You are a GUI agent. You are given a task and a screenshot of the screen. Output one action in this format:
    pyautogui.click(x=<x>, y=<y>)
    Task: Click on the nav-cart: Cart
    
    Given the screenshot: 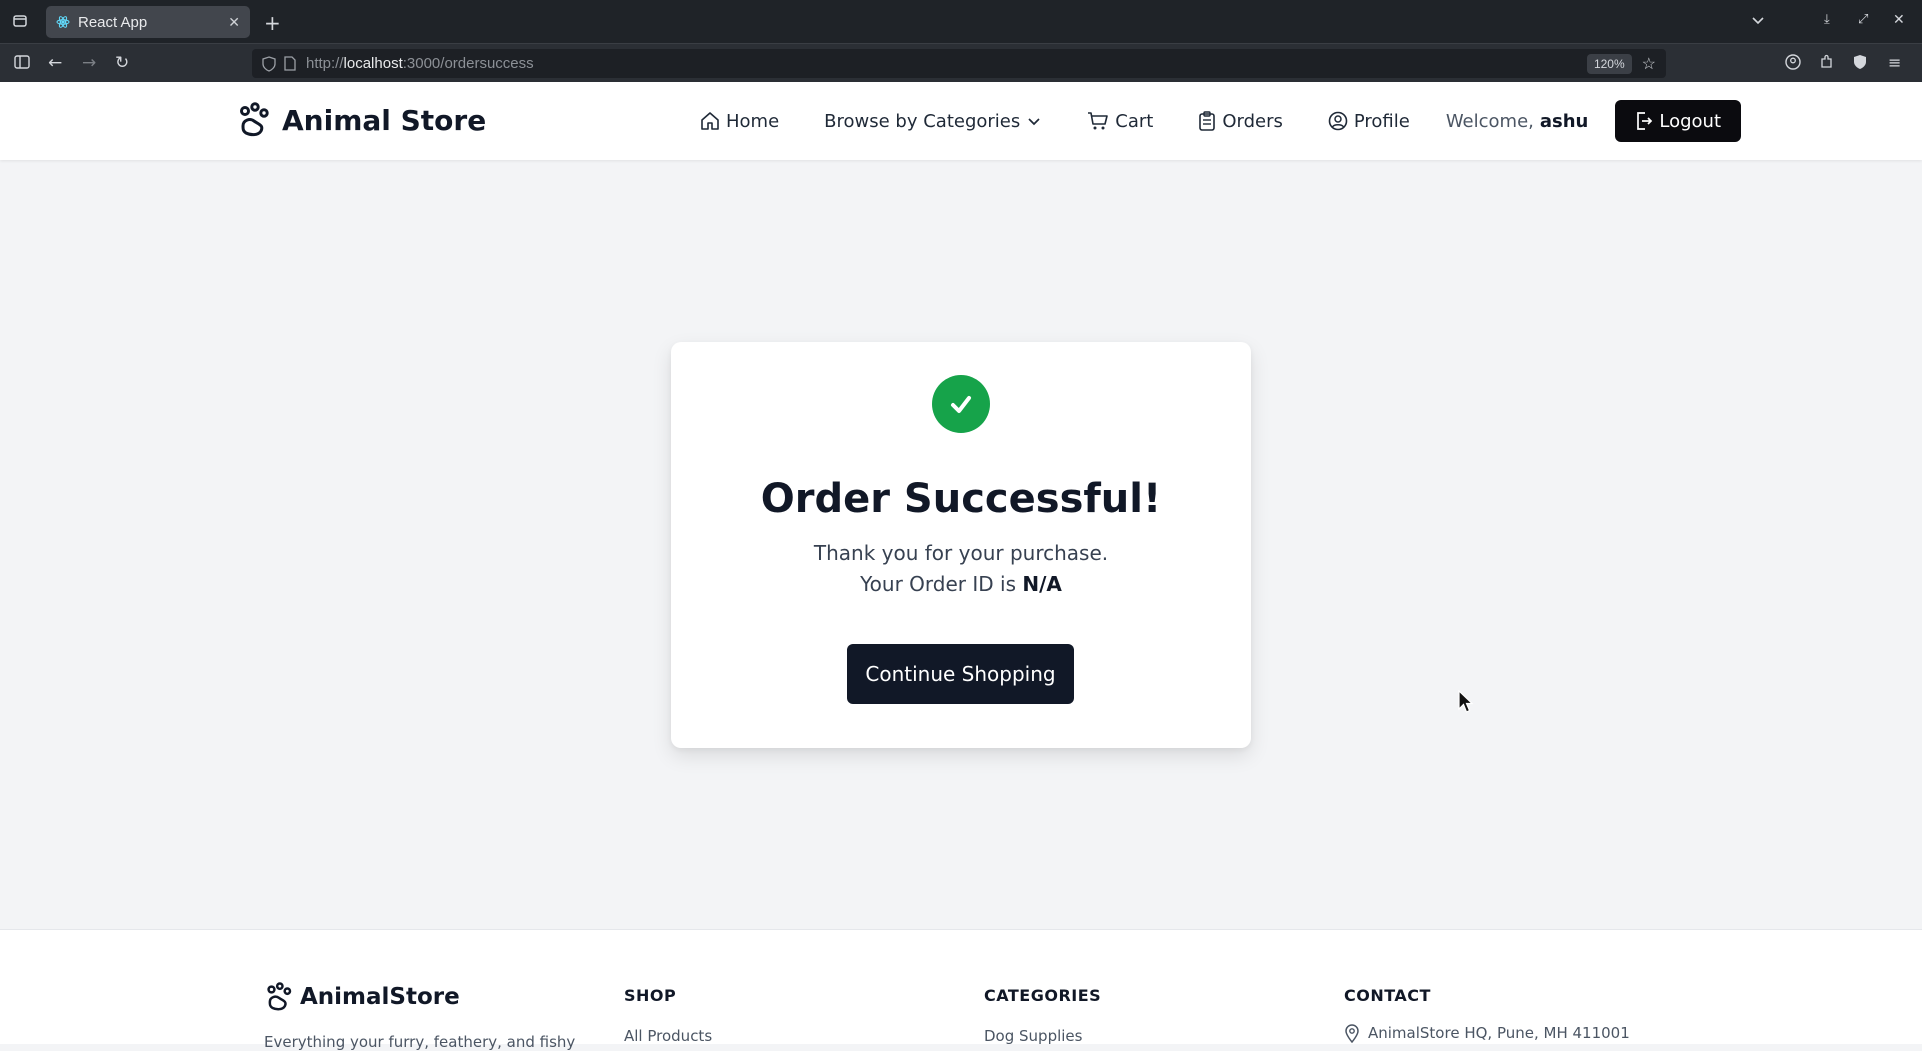 What is the action you would take?
    pyautogui.click(x=1120, y=121)
    